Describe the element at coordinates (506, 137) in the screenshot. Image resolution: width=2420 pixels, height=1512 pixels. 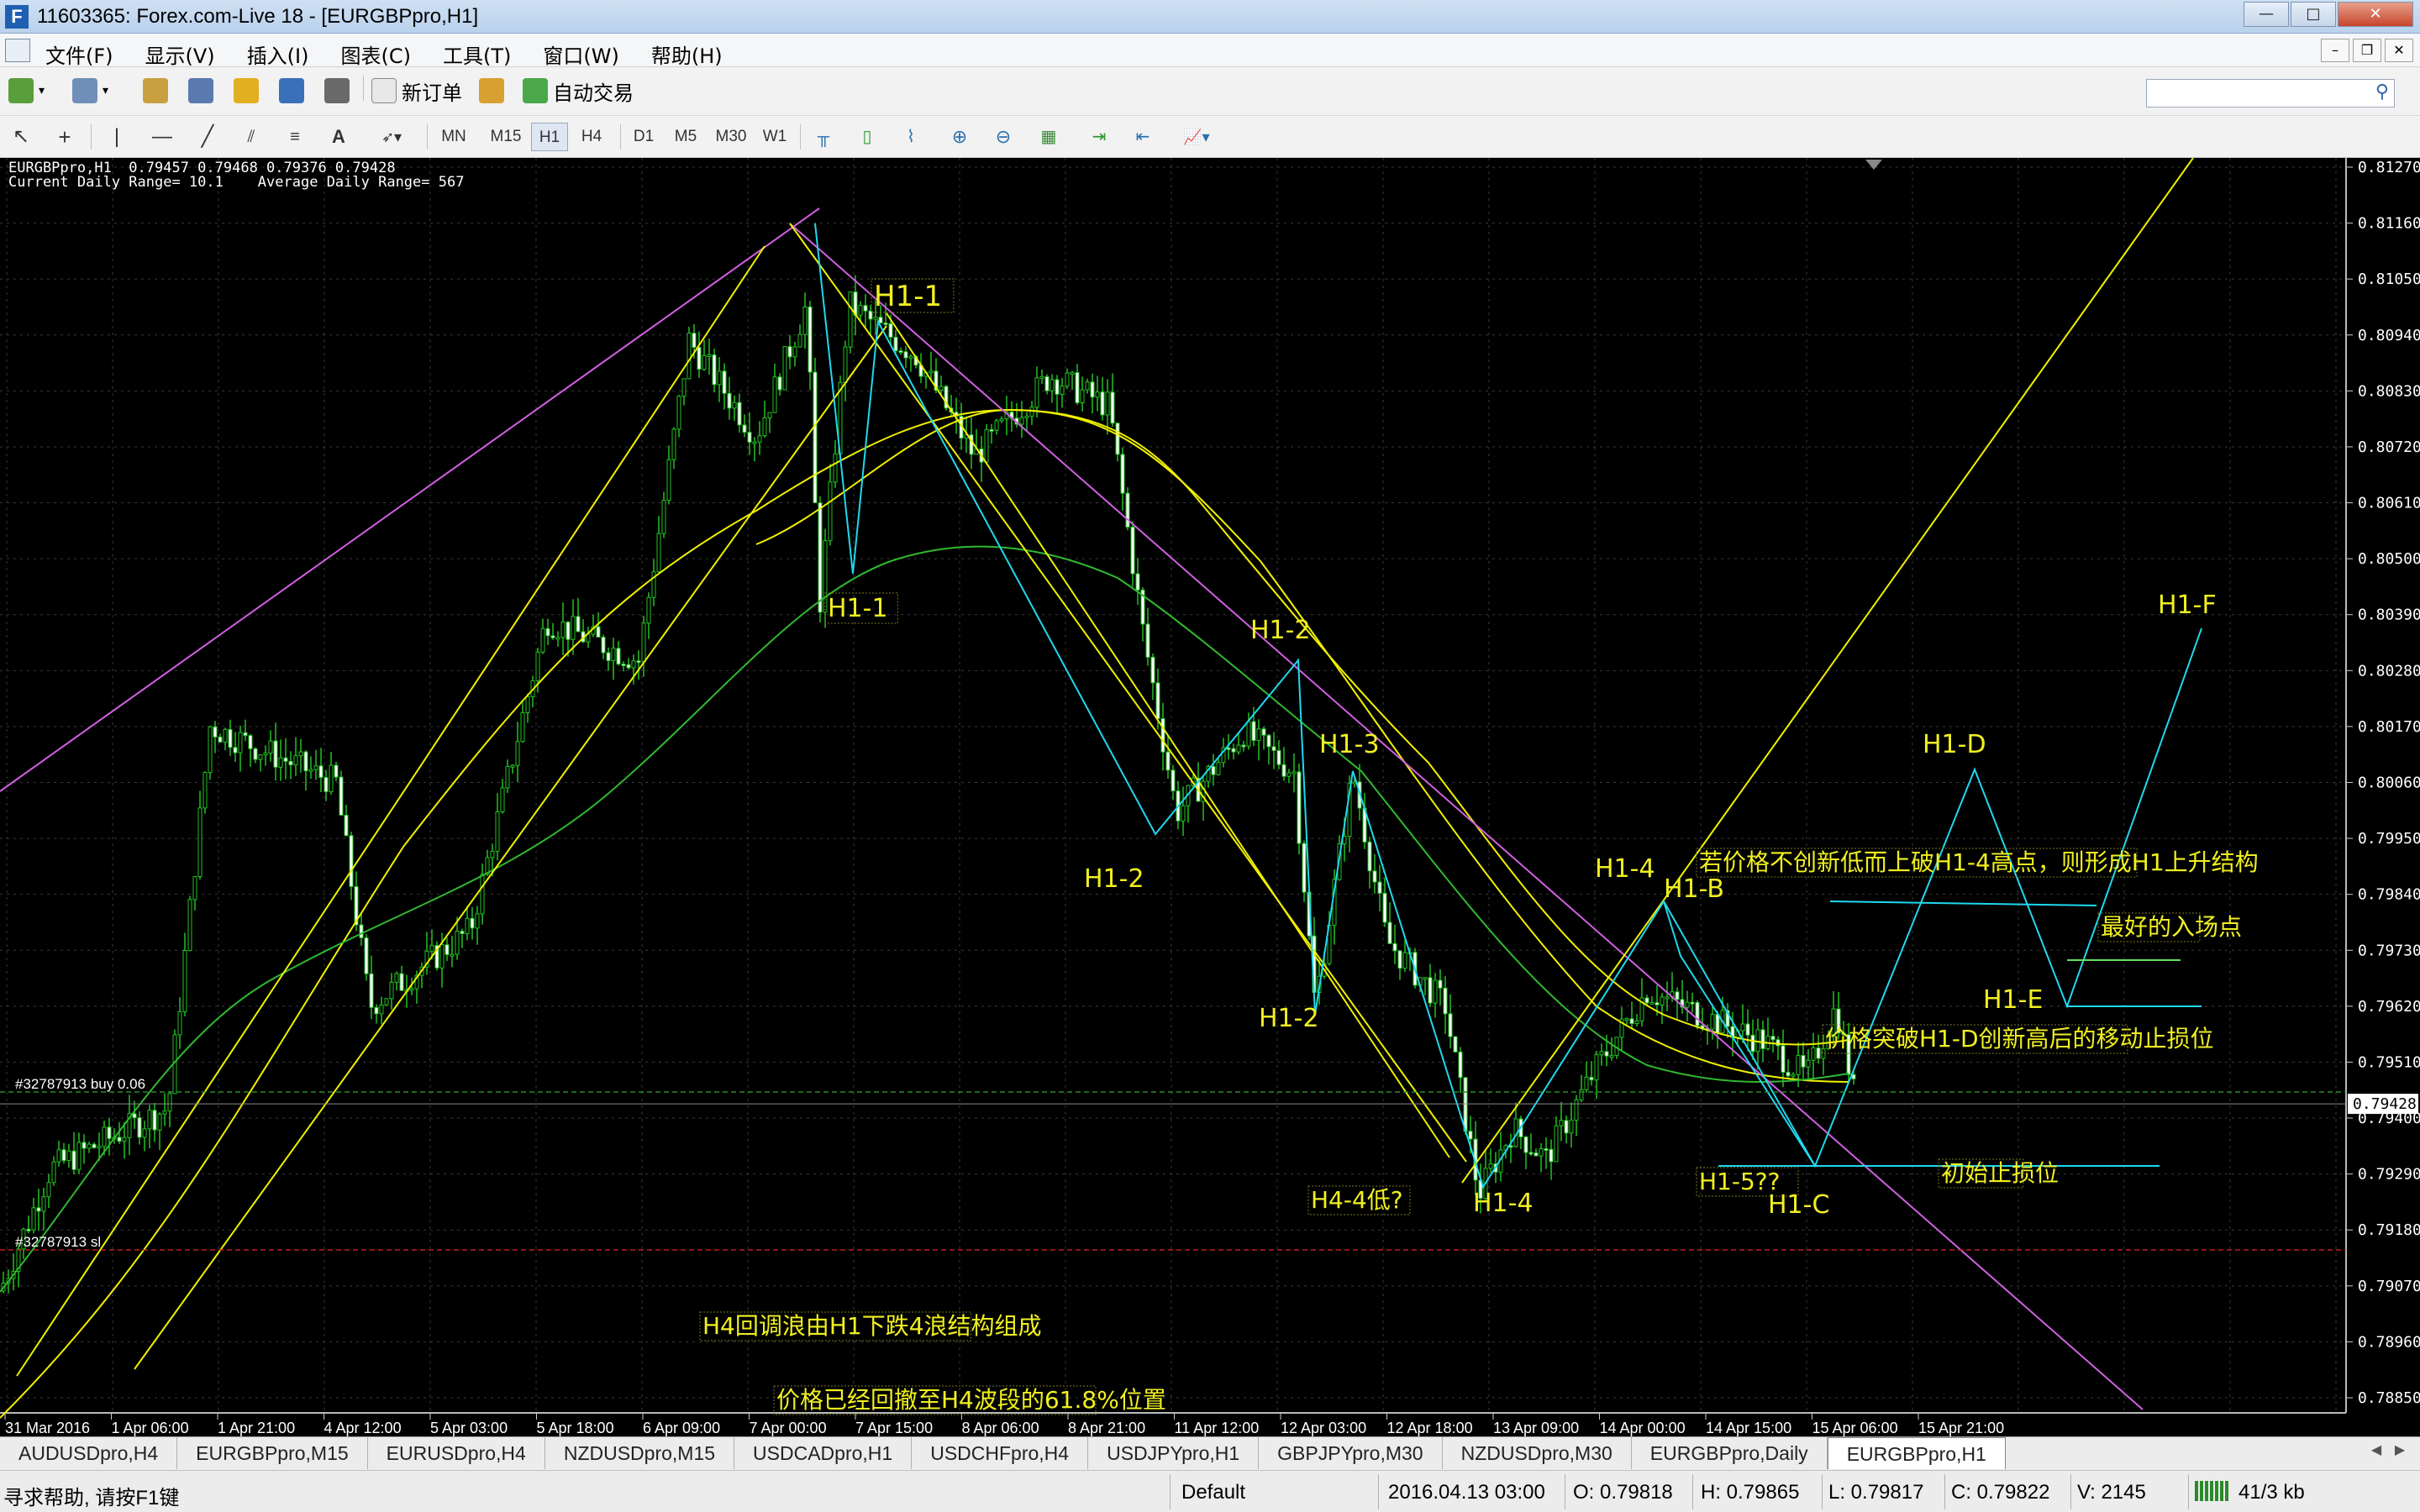
I see `tf-m15: M15` at that location.